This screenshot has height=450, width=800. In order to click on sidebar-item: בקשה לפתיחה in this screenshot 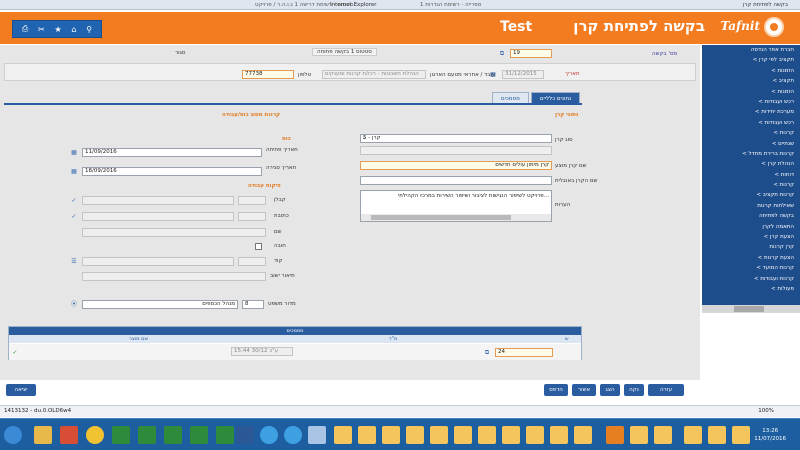, I will do `click(751, 216)`.